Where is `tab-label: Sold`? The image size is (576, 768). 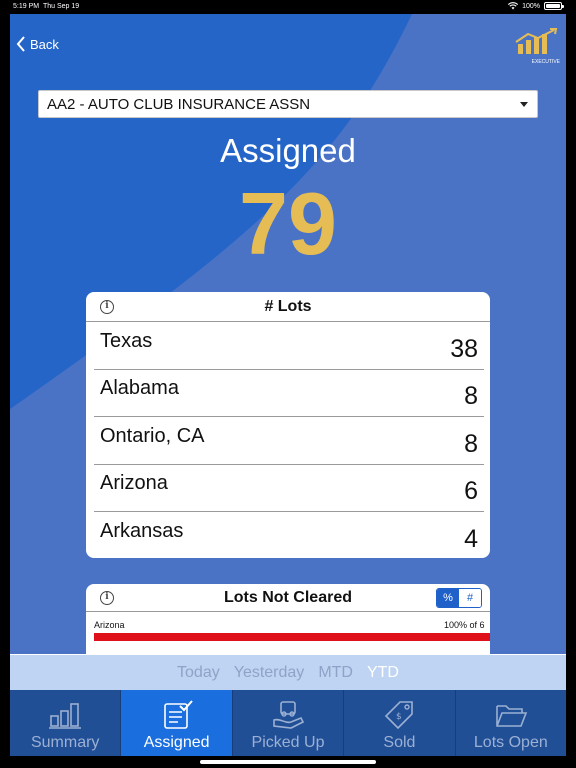 tab-label: Sold is located at coordinates (399, 742).